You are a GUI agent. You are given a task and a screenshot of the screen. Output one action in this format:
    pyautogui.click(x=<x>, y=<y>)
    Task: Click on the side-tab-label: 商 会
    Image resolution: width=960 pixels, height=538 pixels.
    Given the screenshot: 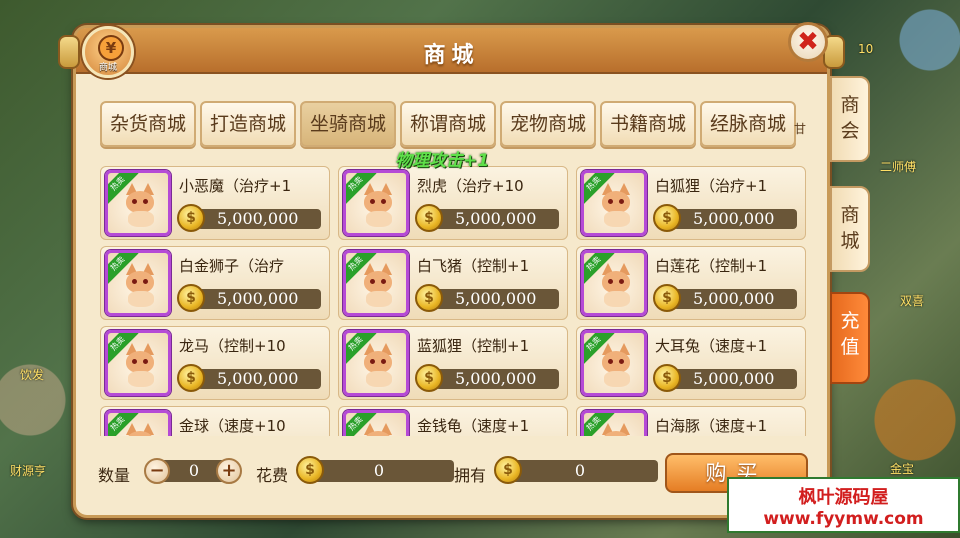 What is the action you would take?
    pyautogui.click(x=850, y=118)
    